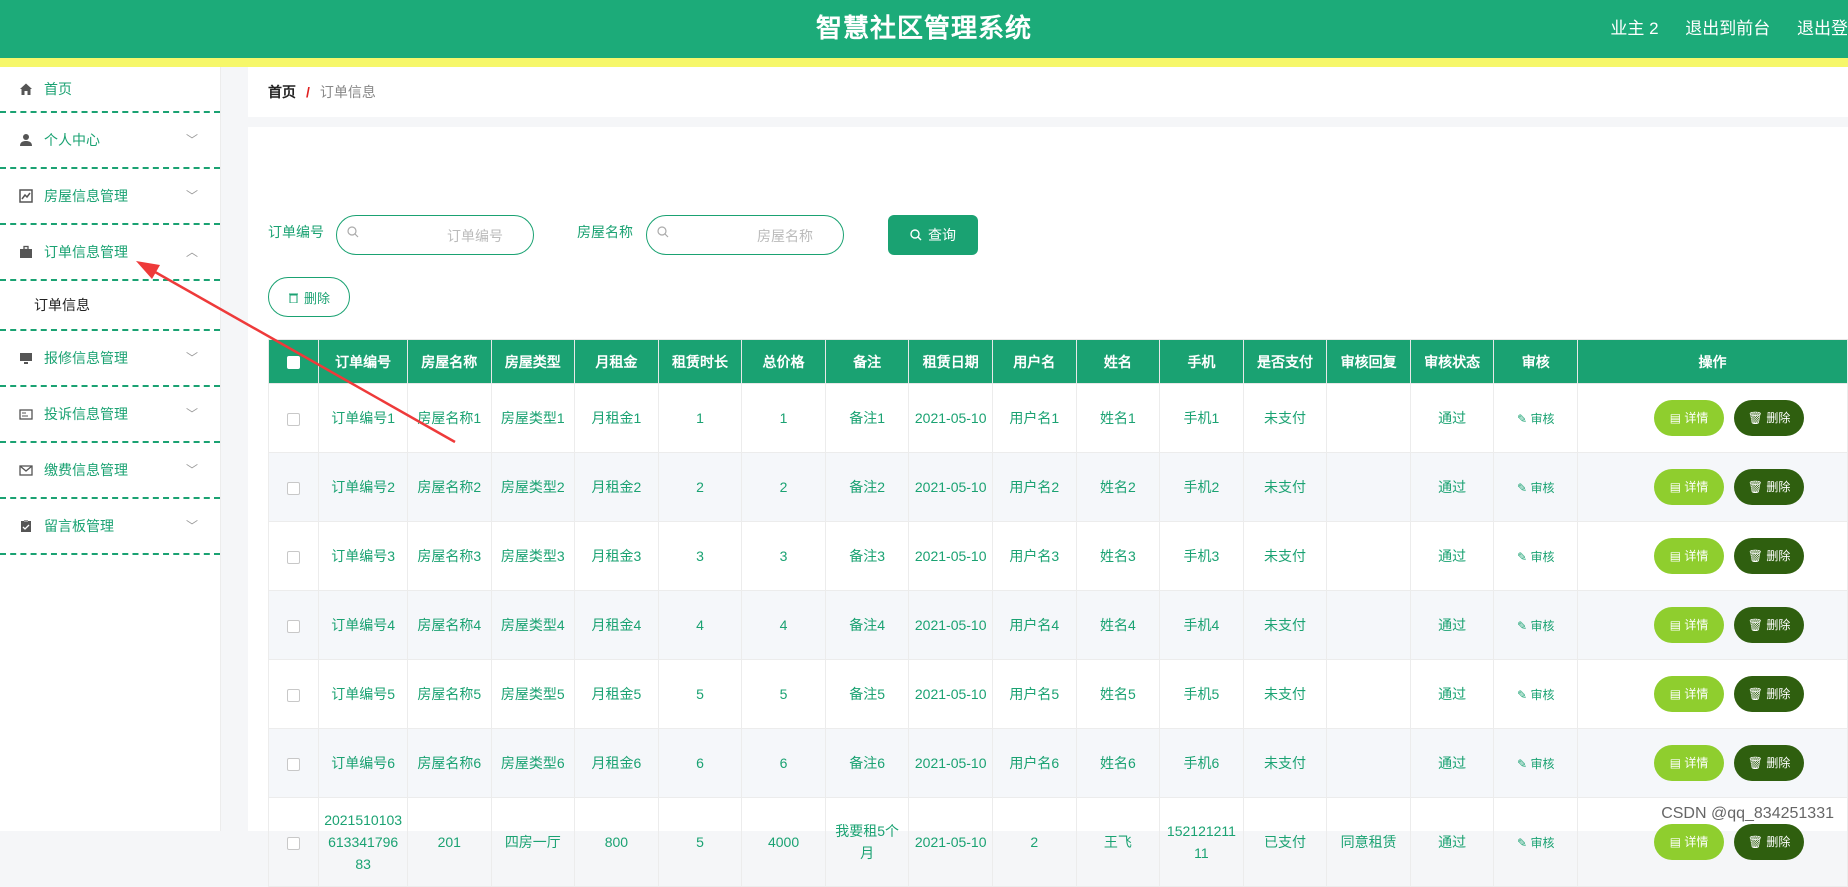  Describe the element at coordinates (316, 298) in the screenshot. I see `bulk-delete-label: 删除` at that location.